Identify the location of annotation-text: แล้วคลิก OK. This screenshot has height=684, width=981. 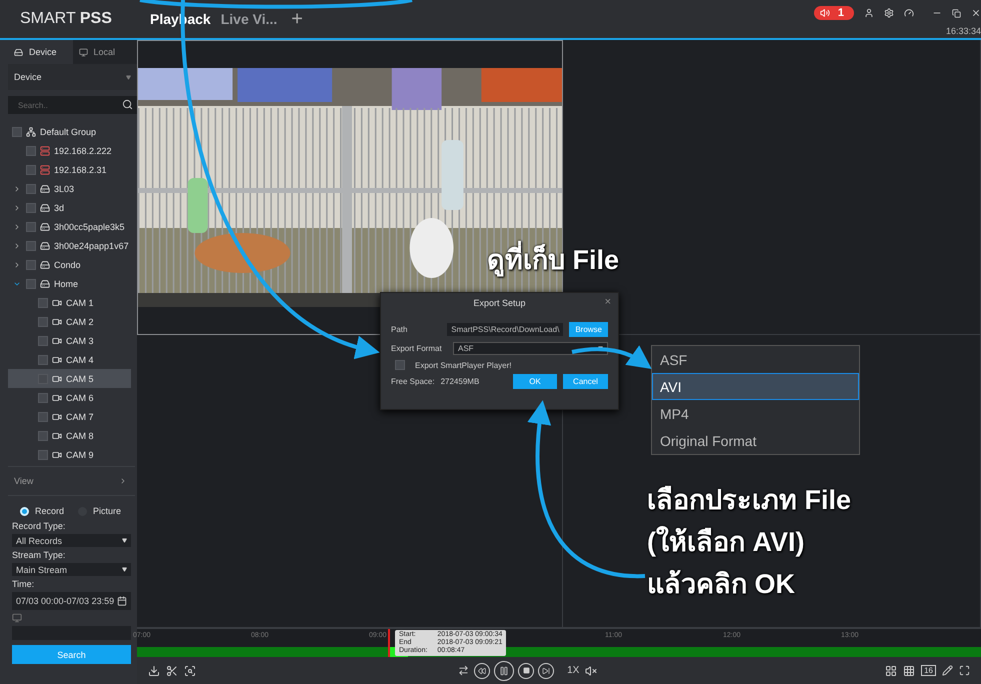
(721, 584).